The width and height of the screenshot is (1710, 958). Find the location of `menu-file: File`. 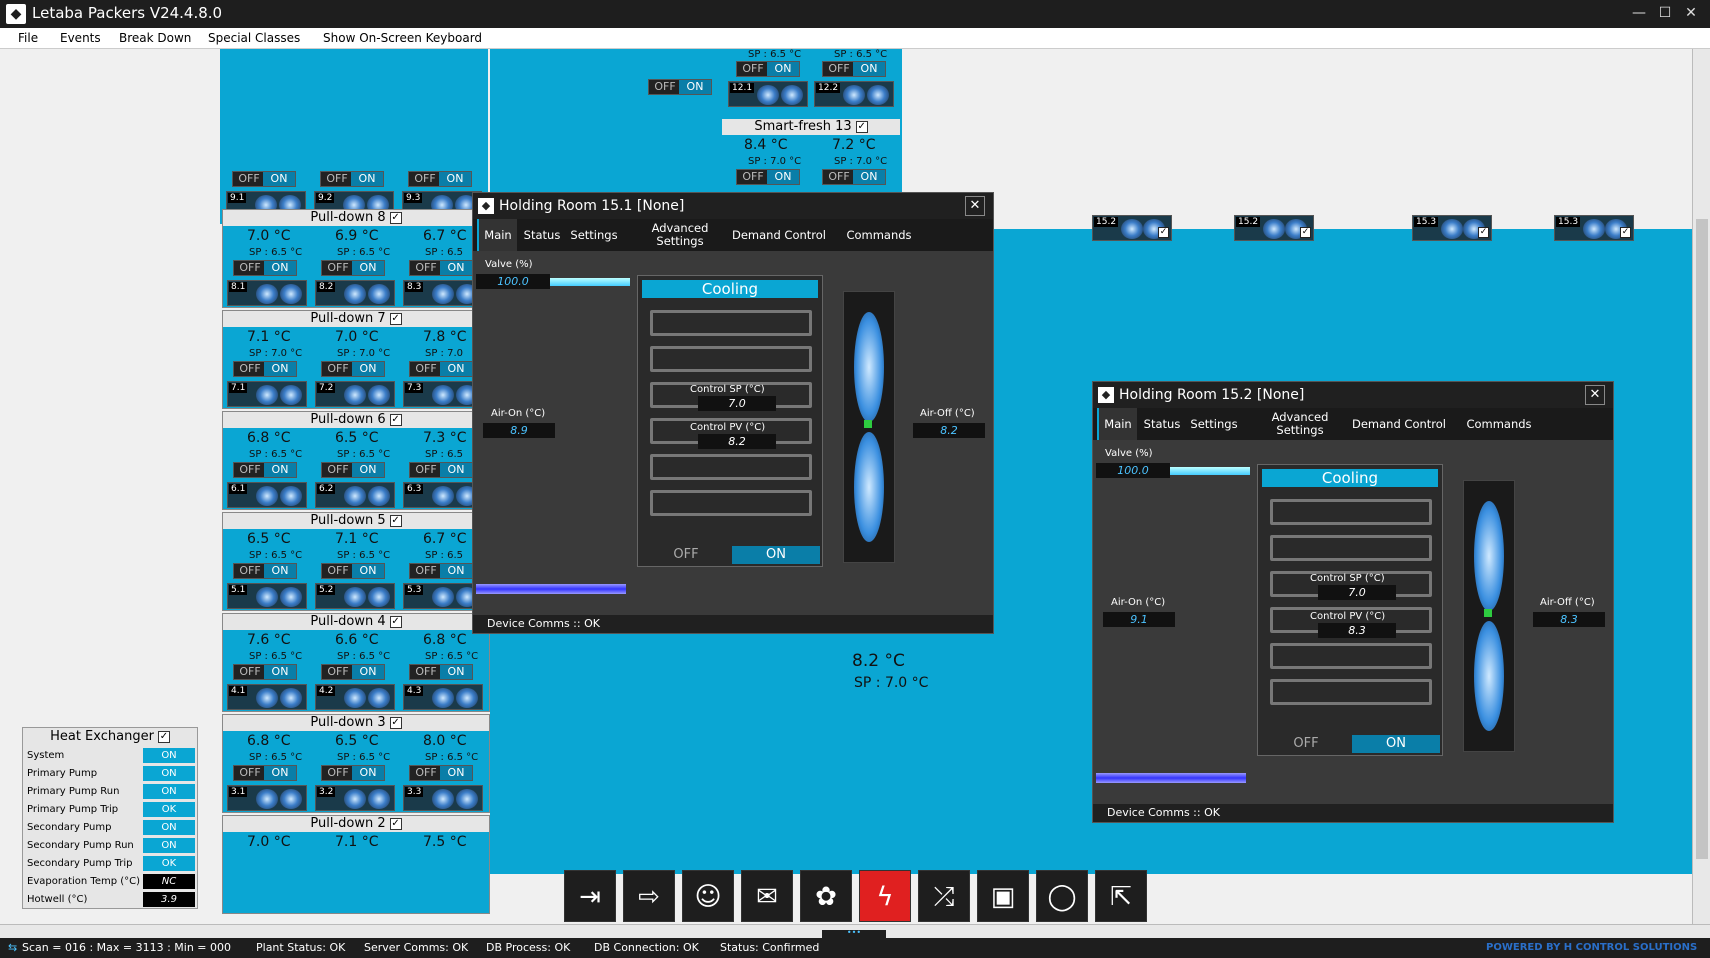

menu-file: File is located at coordinates (28, 38).